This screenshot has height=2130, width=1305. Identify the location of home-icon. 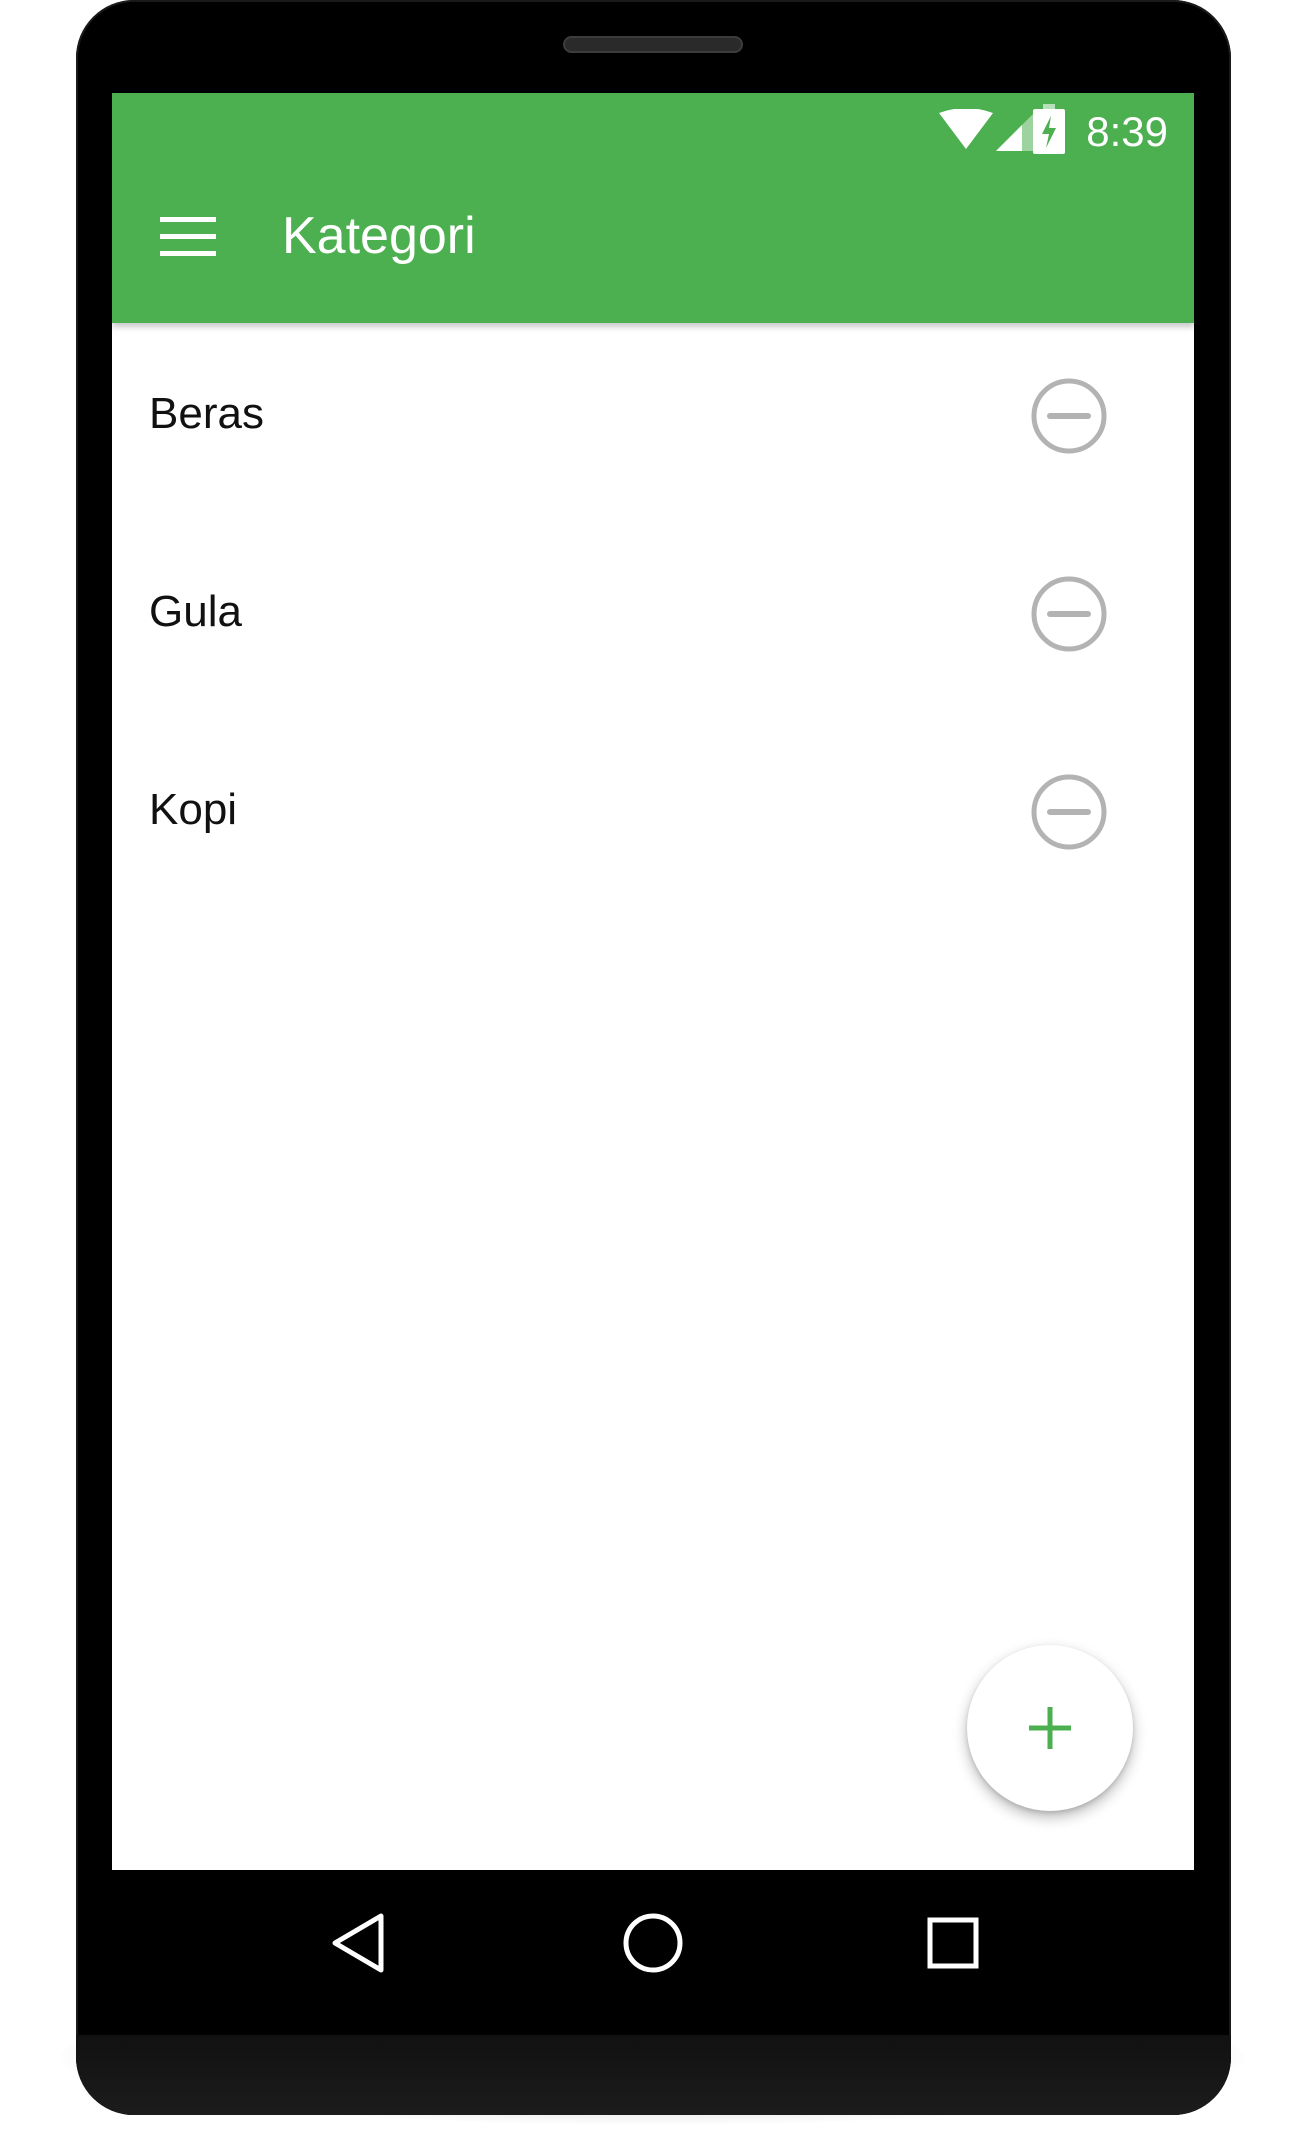
(653, 1943).